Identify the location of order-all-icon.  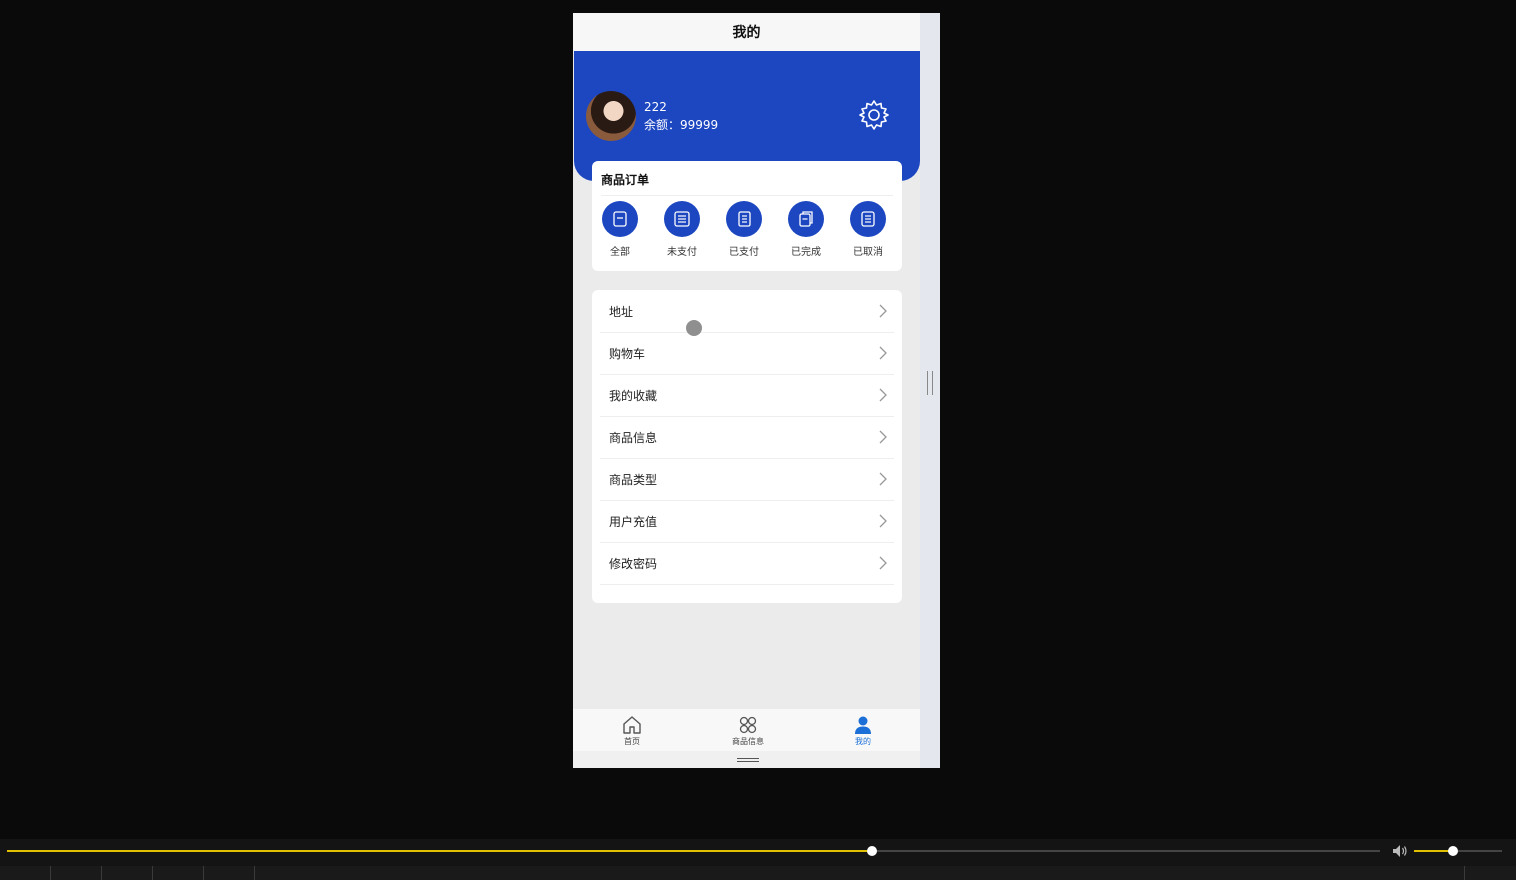
(620, 219).